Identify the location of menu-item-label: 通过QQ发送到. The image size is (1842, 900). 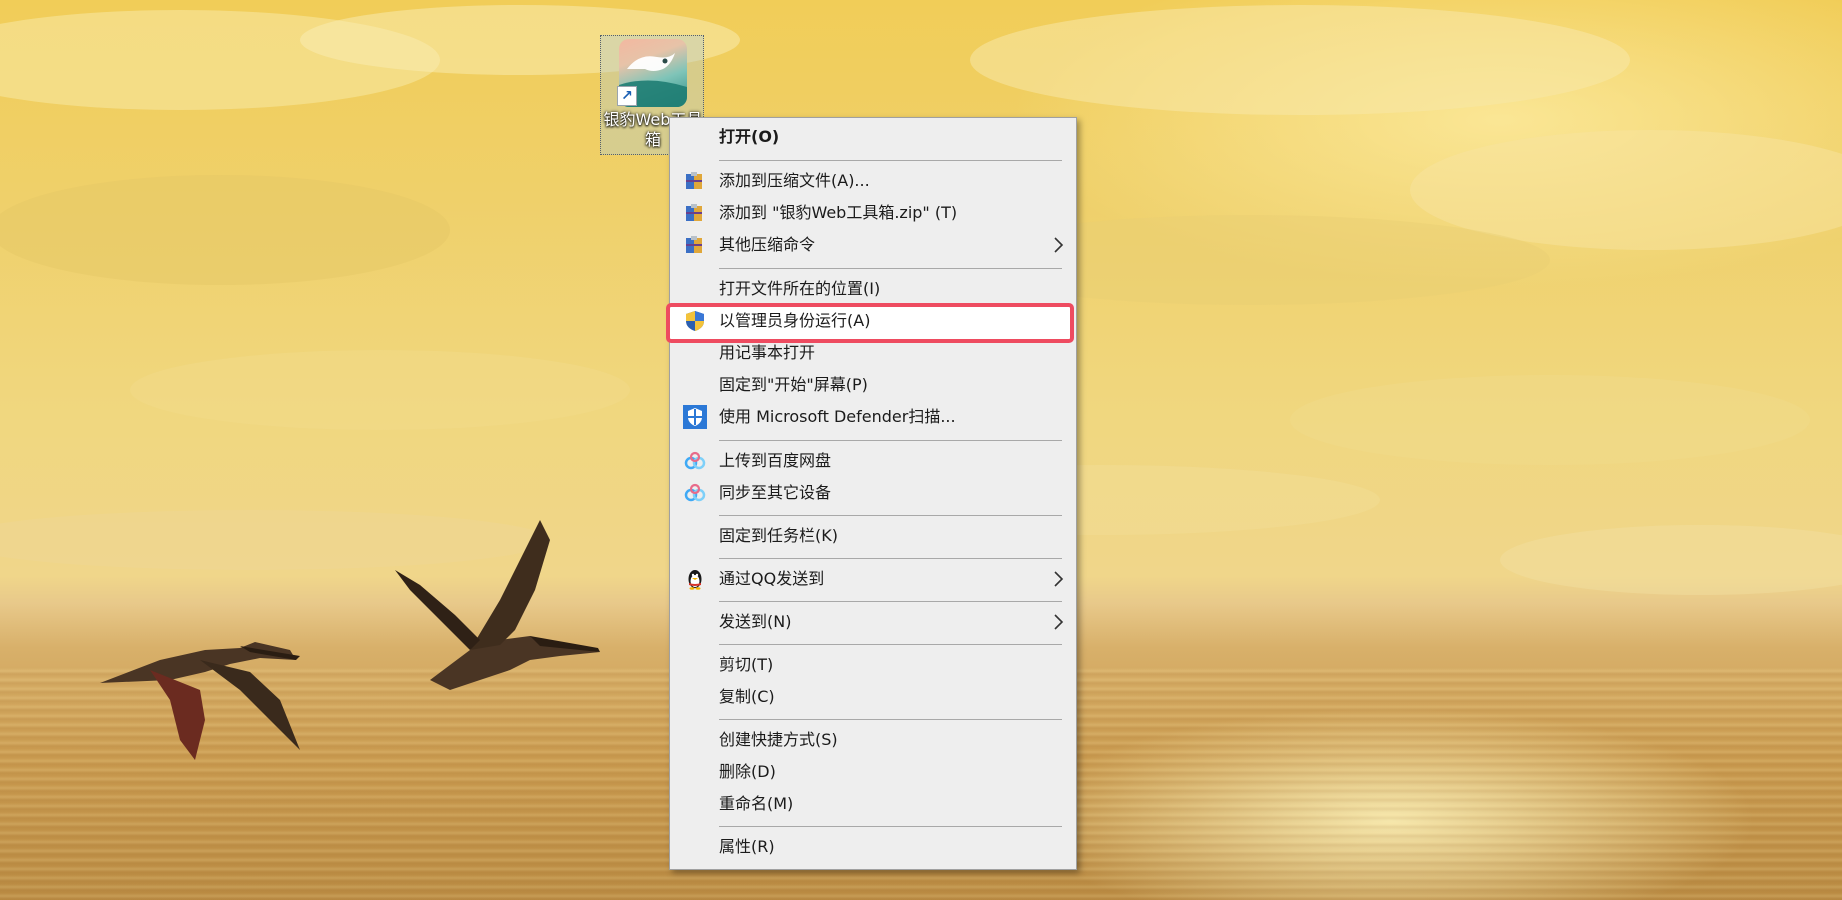
(772, 578).